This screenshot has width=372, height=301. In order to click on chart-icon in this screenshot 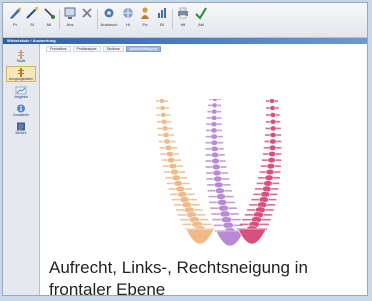, I will do `click(21, 90)`.